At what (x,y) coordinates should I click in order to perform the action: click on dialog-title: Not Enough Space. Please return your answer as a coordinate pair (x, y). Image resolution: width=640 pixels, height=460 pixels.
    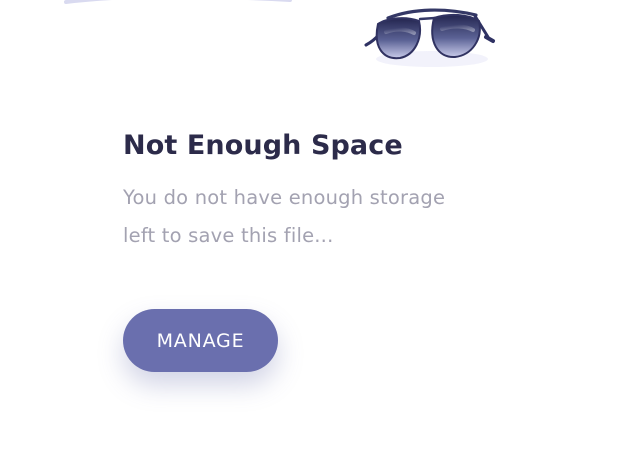
    Looking at the image, I should click on (263, 145).